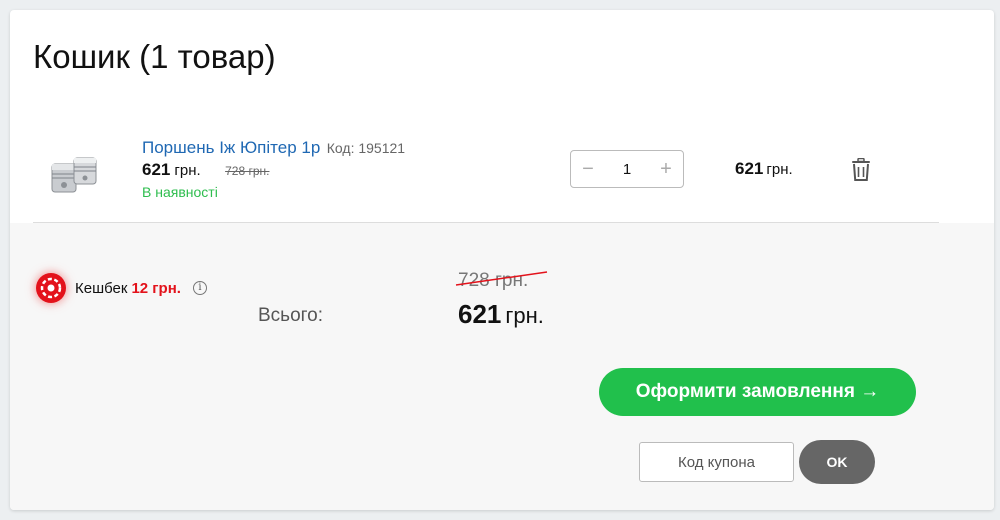 This screenshot has width=1000, height=520. What do you see at coordinates (51, 288) in the screenshot?
I see `cashback-icon` at bounding box center [51, 288].